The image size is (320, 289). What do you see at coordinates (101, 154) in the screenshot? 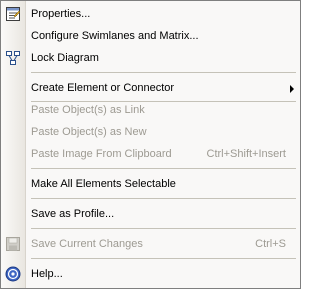
I see `menu-item-label: Paste Image From Clipboard` at bounding box center [101, 154].